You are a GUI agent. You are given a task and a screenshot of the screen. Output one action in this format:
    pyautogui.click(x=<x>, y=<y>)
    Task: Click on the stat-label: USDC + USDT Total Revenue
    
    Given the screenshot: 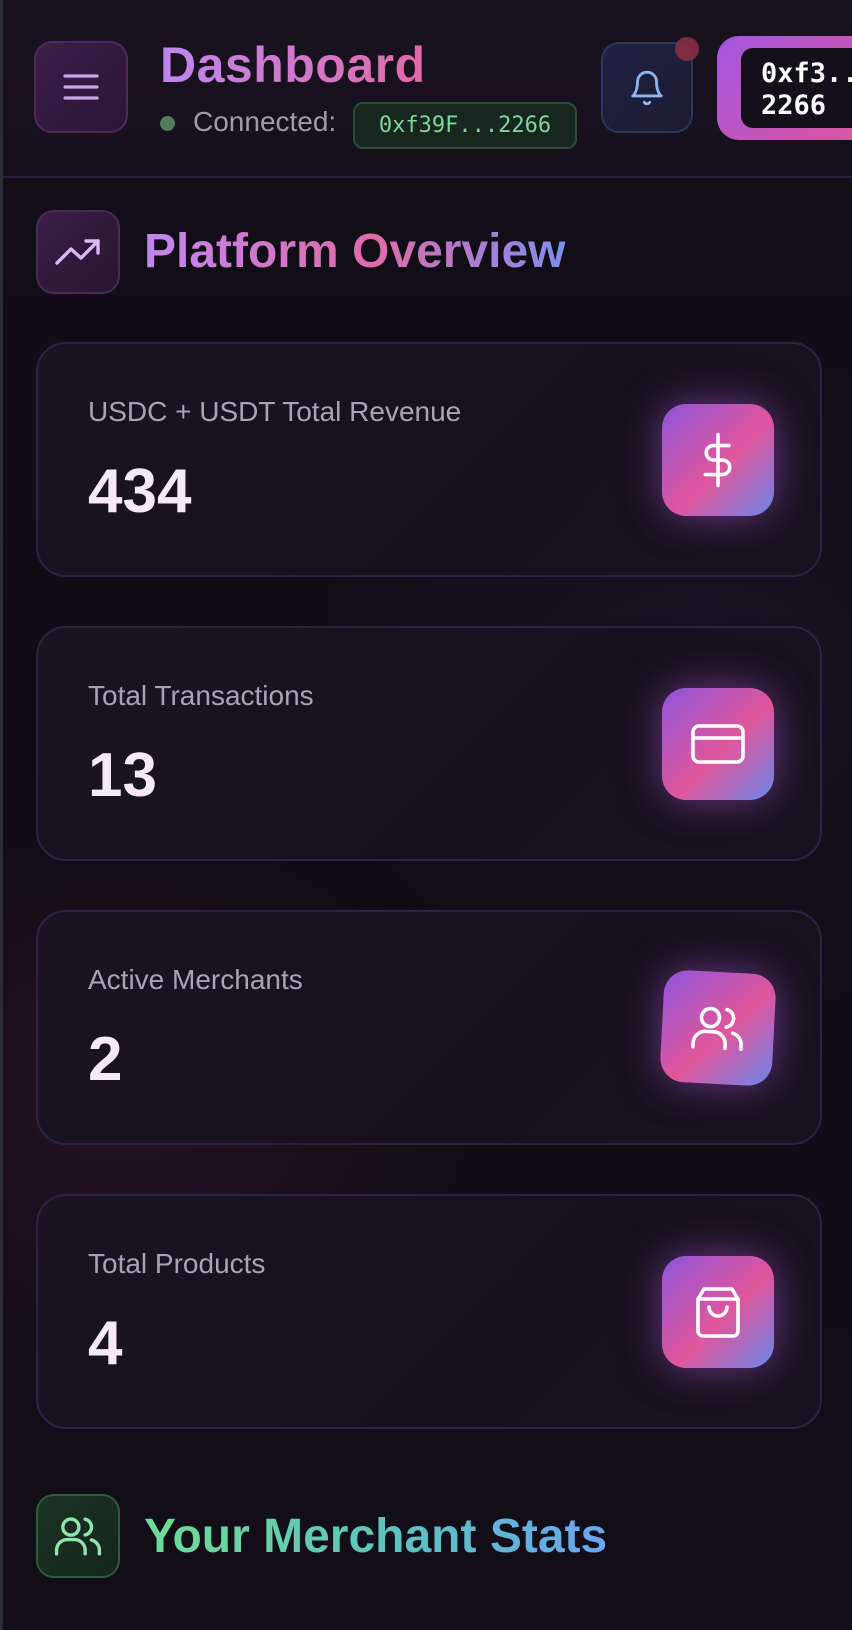 What is the action you would take?
    pyautogui.click(x=275, y=411)
    